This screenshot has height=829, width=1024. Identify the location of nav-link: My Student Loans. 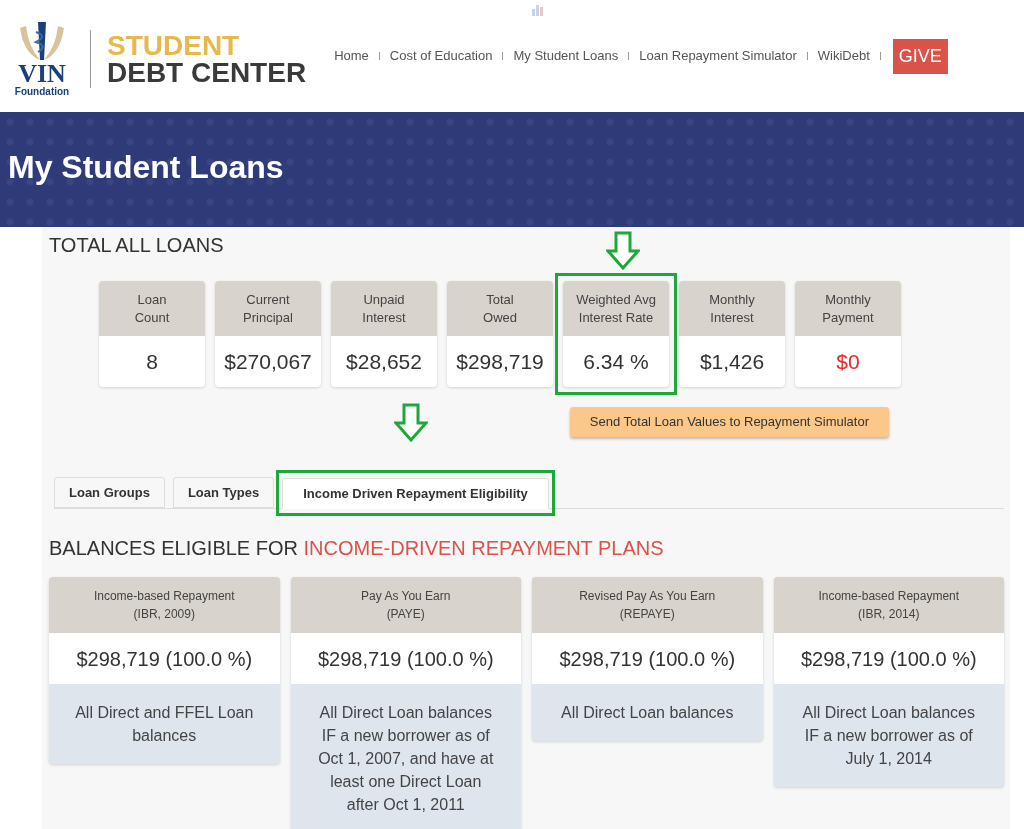
(566, 56).